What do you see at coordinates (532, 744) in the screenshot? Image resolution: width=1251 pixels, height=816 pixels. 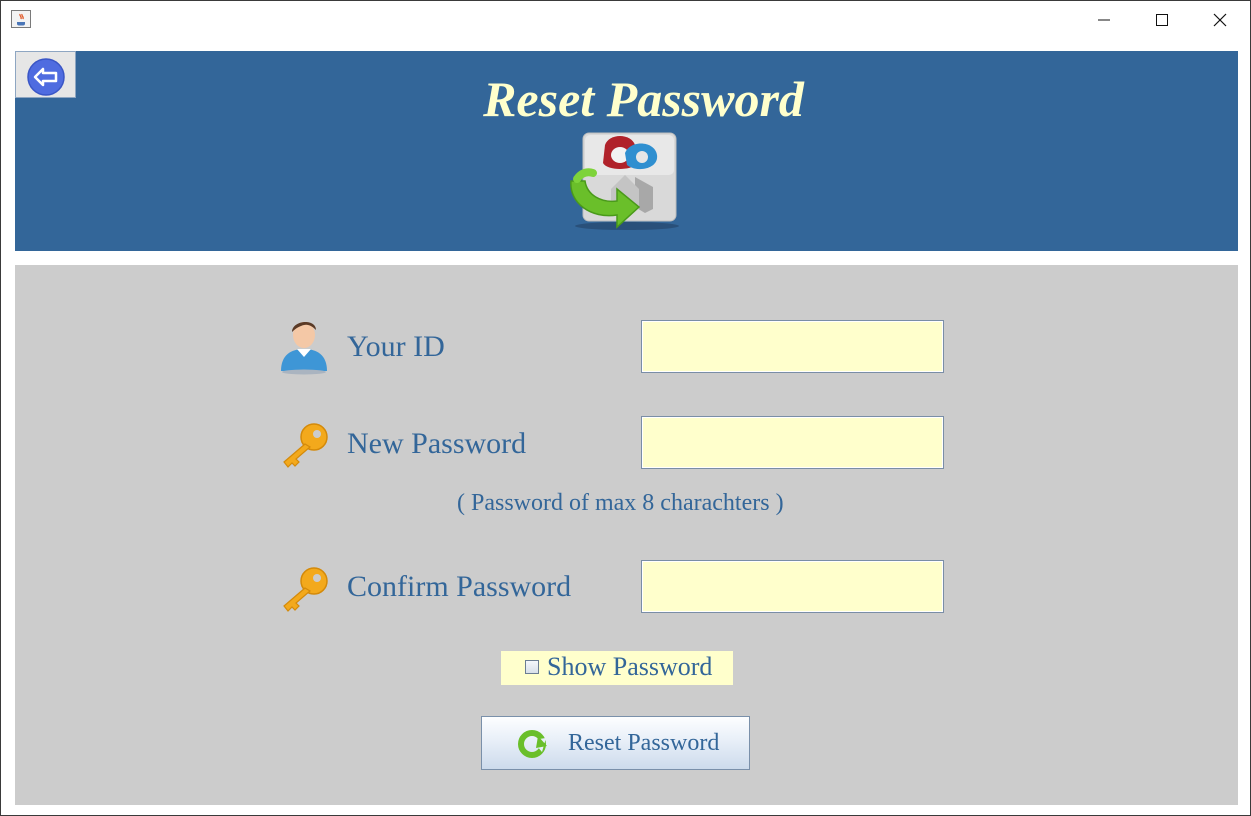 I see `refresh-icon` at bounding box center [532, 744].